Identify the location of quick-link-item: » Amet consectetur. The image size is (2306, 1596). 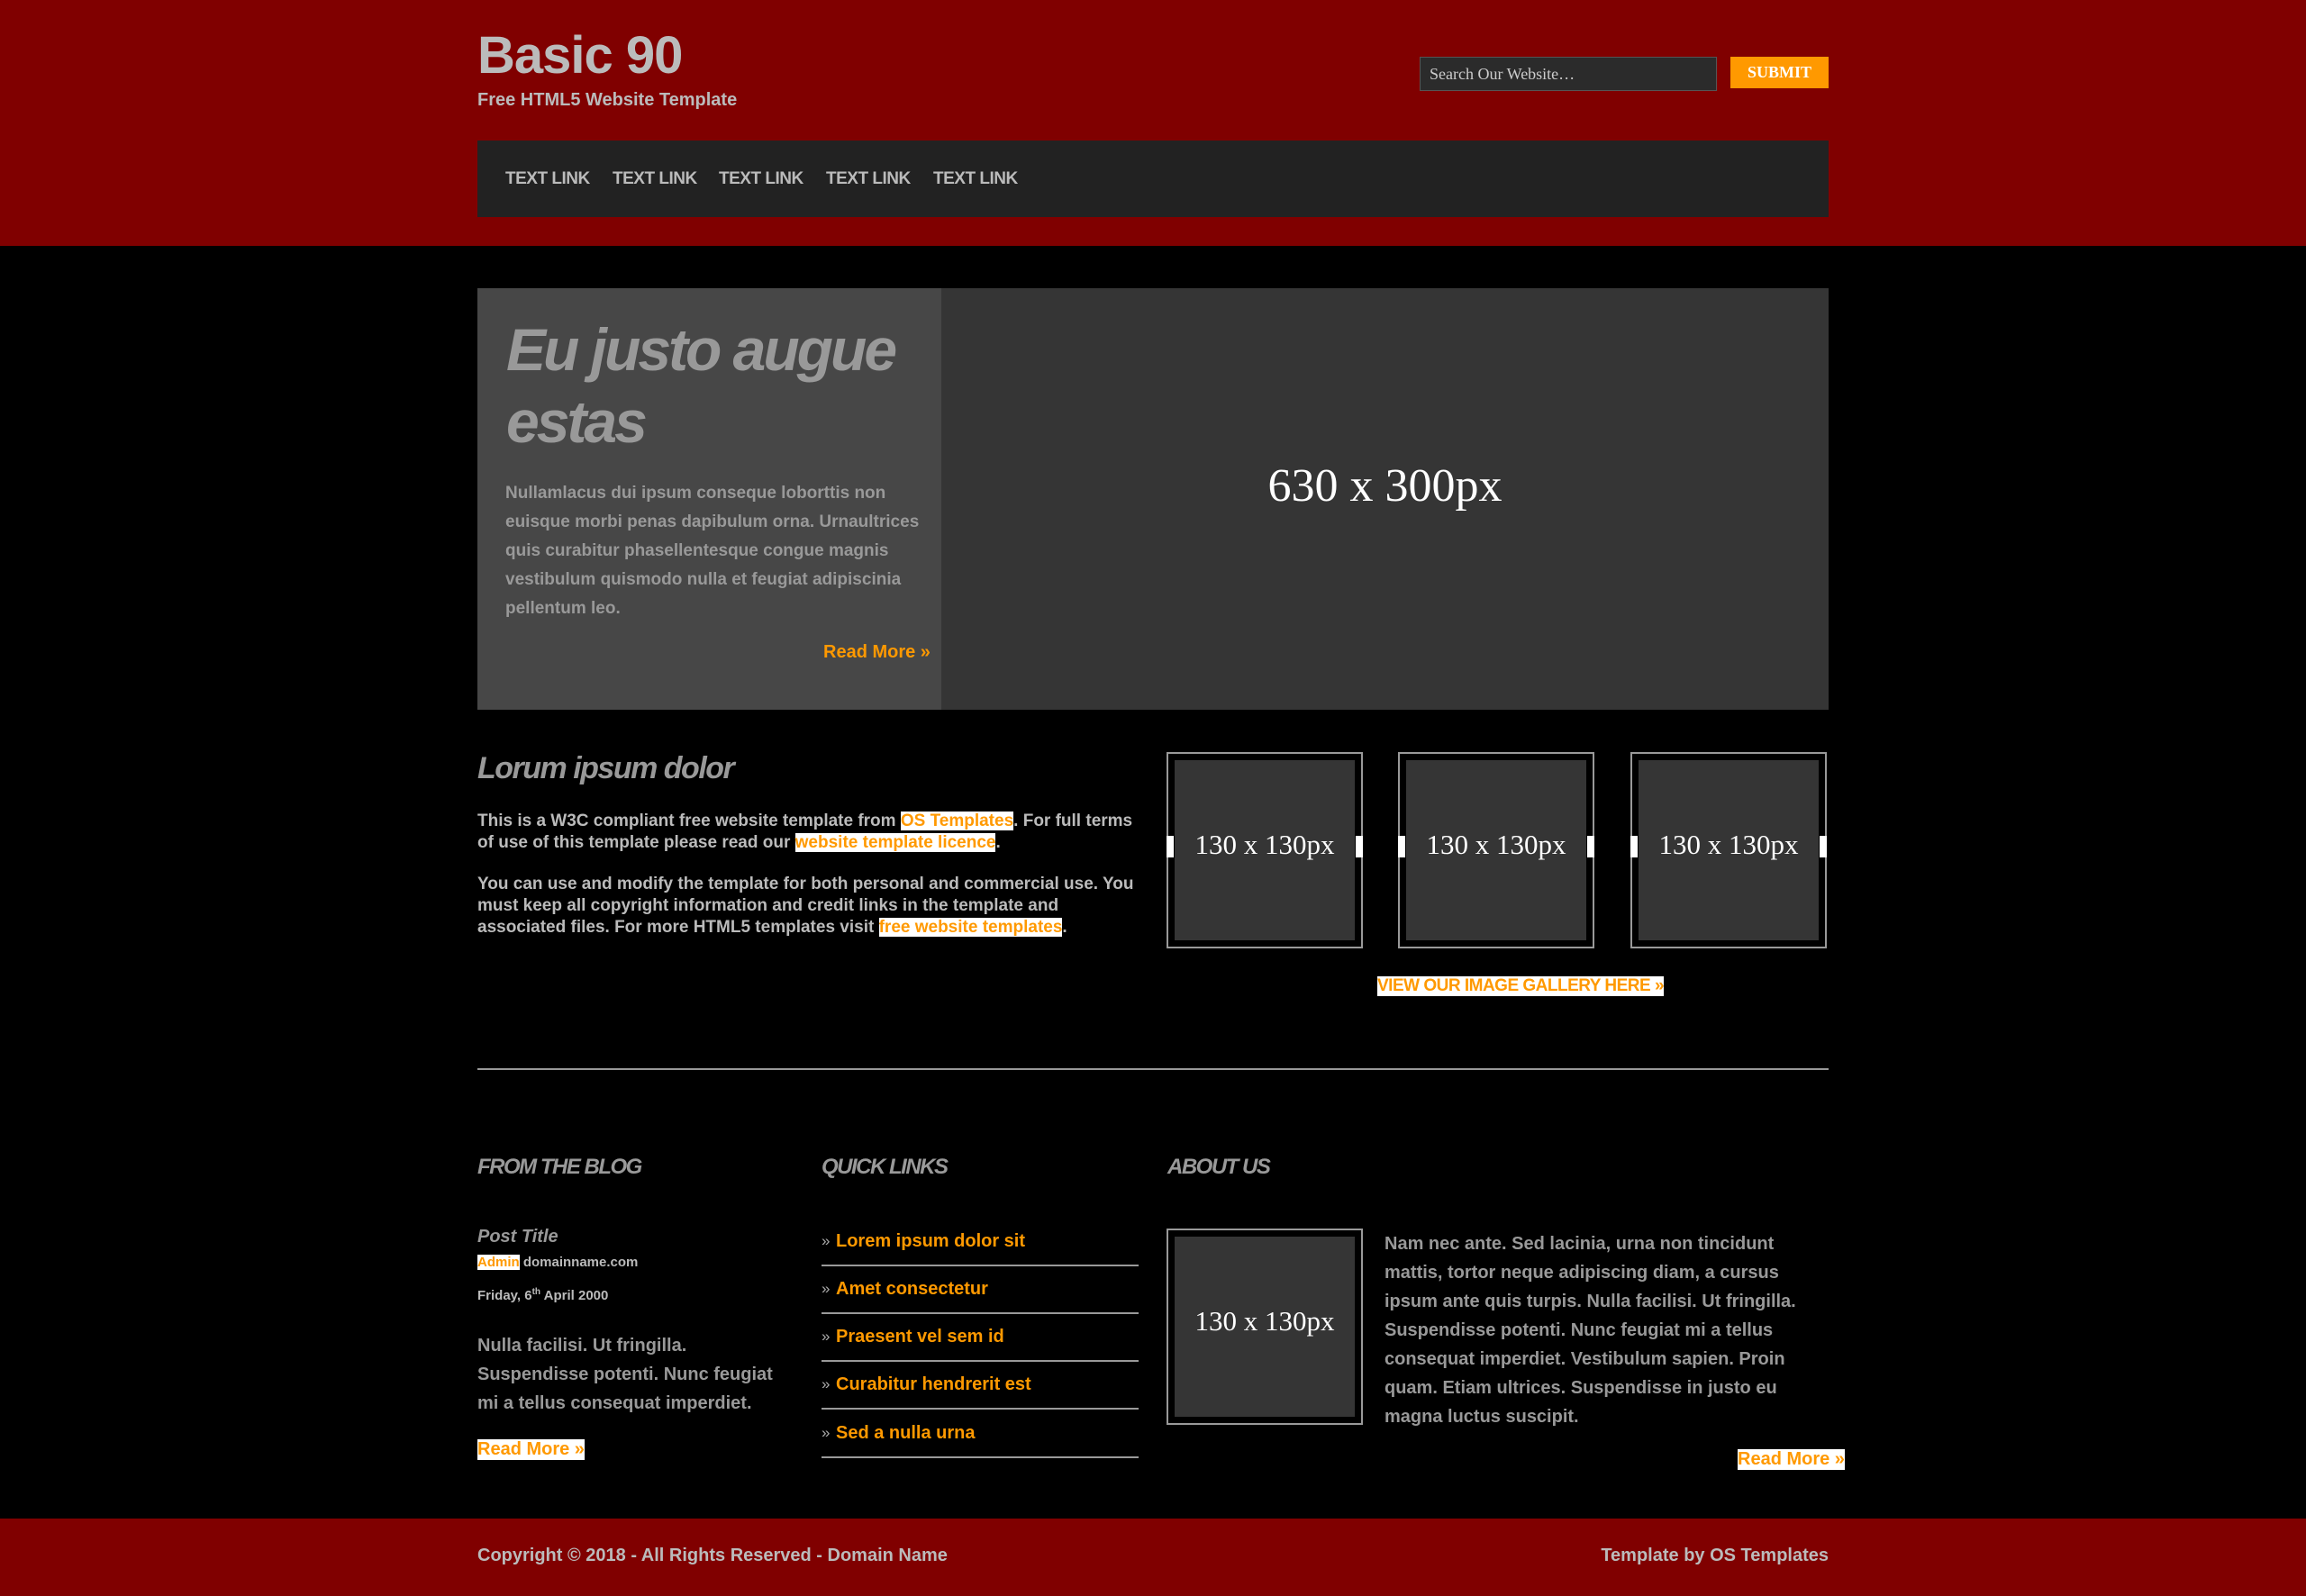
(980, 1290).